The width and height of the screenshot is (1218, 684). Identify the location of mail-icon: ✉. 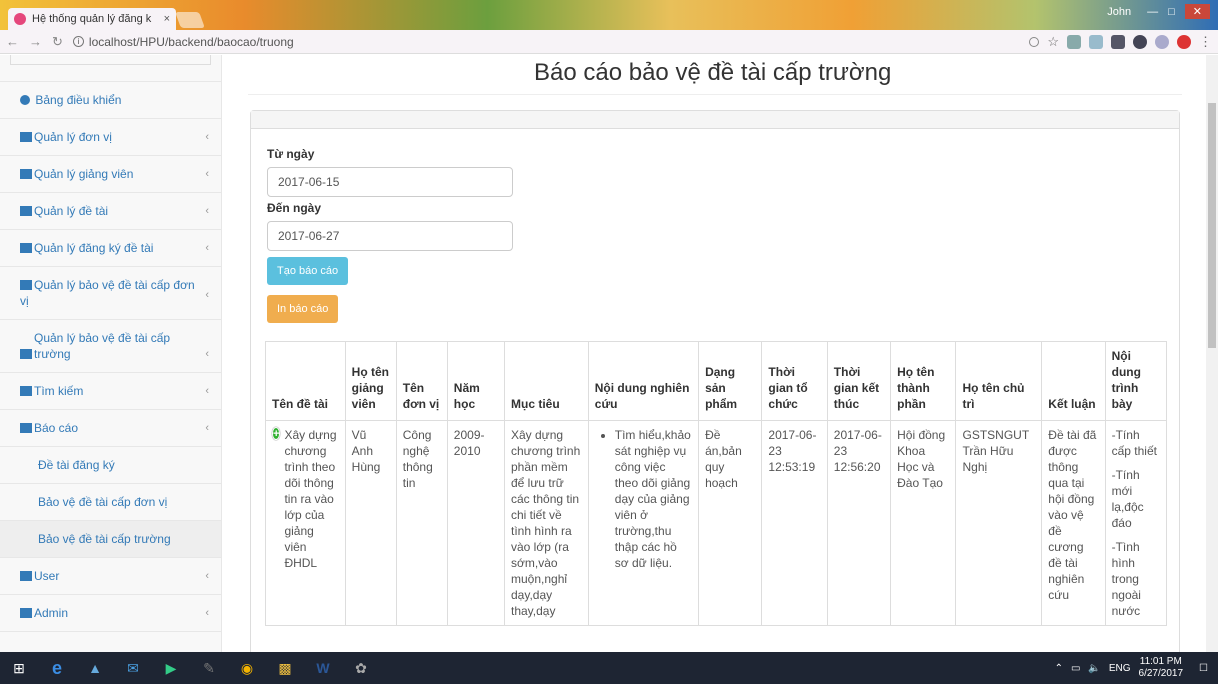
(133, 668).